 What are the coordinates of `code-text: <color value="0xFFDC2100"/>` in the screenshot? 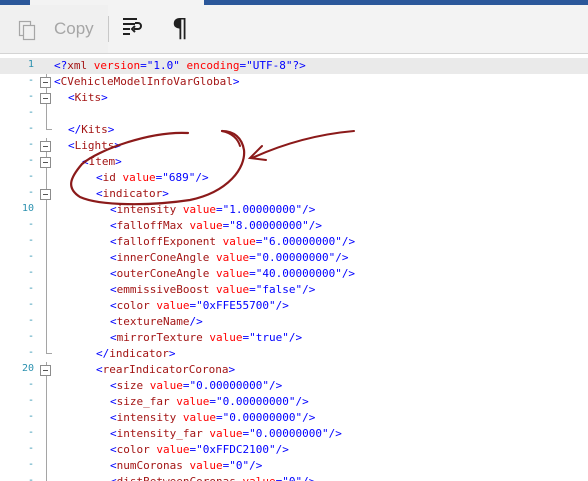 It's located at (199, 450).